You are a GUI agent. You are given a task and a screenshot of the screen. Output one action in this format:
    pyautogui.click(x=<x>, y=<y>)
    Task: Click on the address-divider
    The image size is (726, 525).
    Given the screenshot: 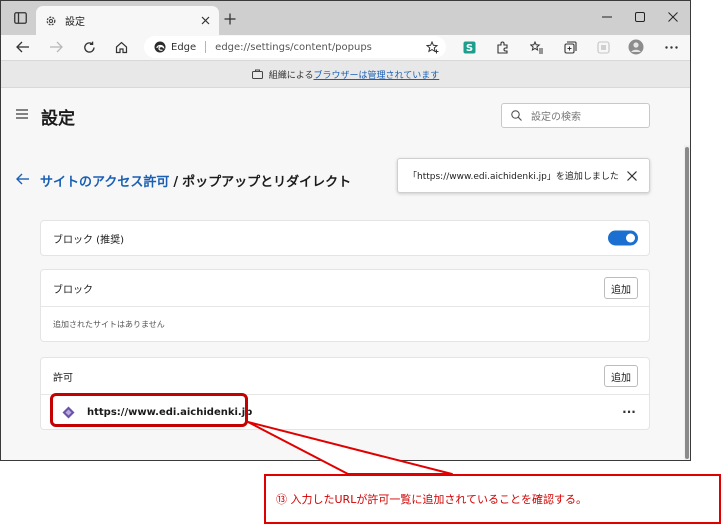 What is the action you would take?
    pyautogui.click(x=206, y=47)
    